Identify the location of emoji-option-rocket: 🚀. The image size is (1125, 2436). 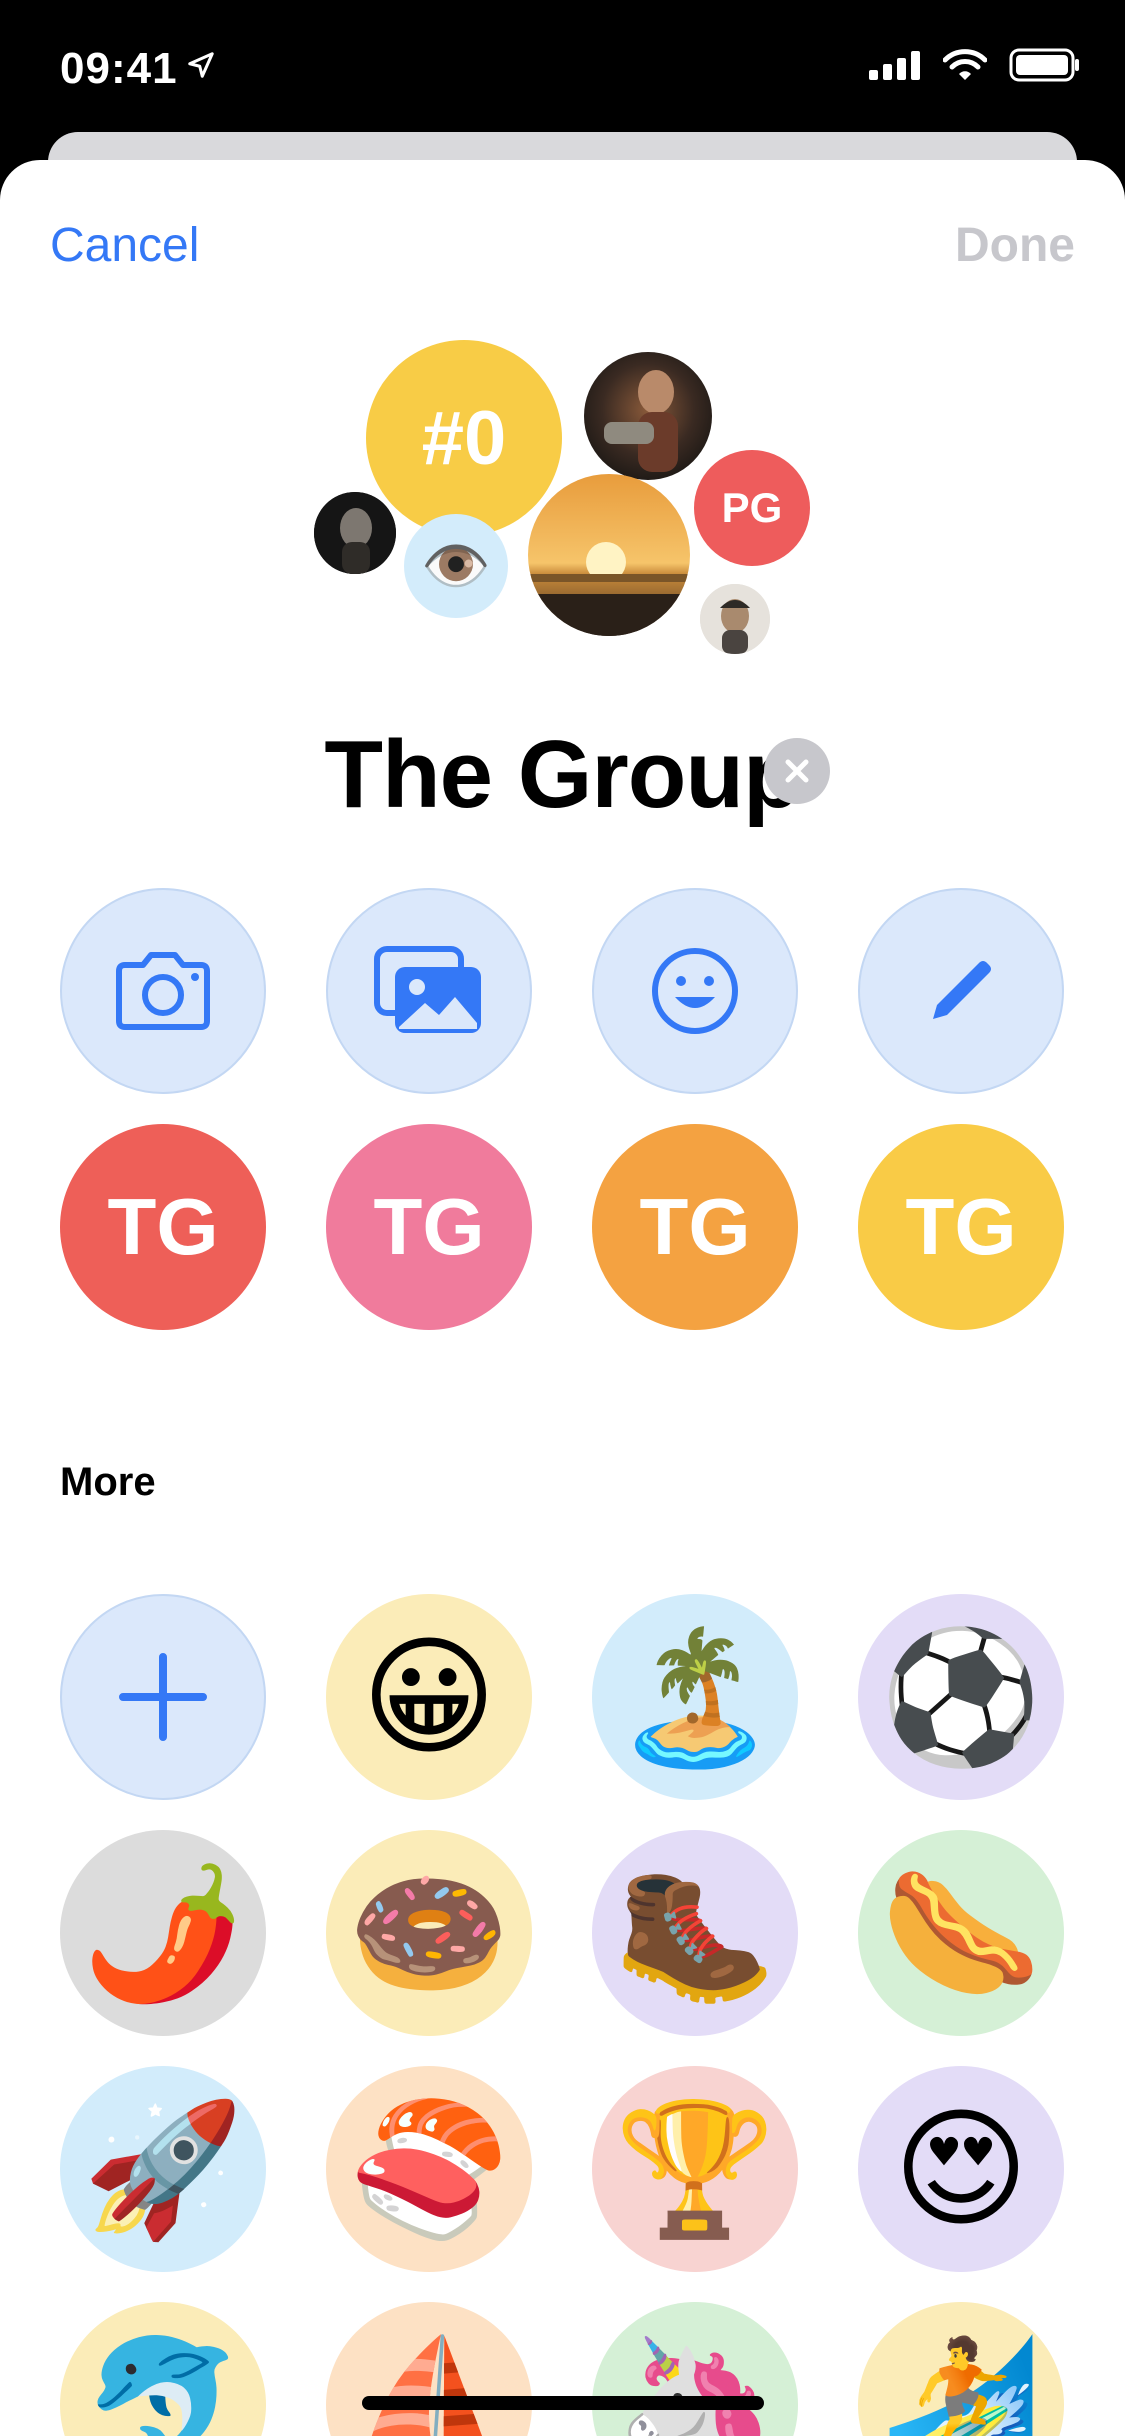
(163, 2169).